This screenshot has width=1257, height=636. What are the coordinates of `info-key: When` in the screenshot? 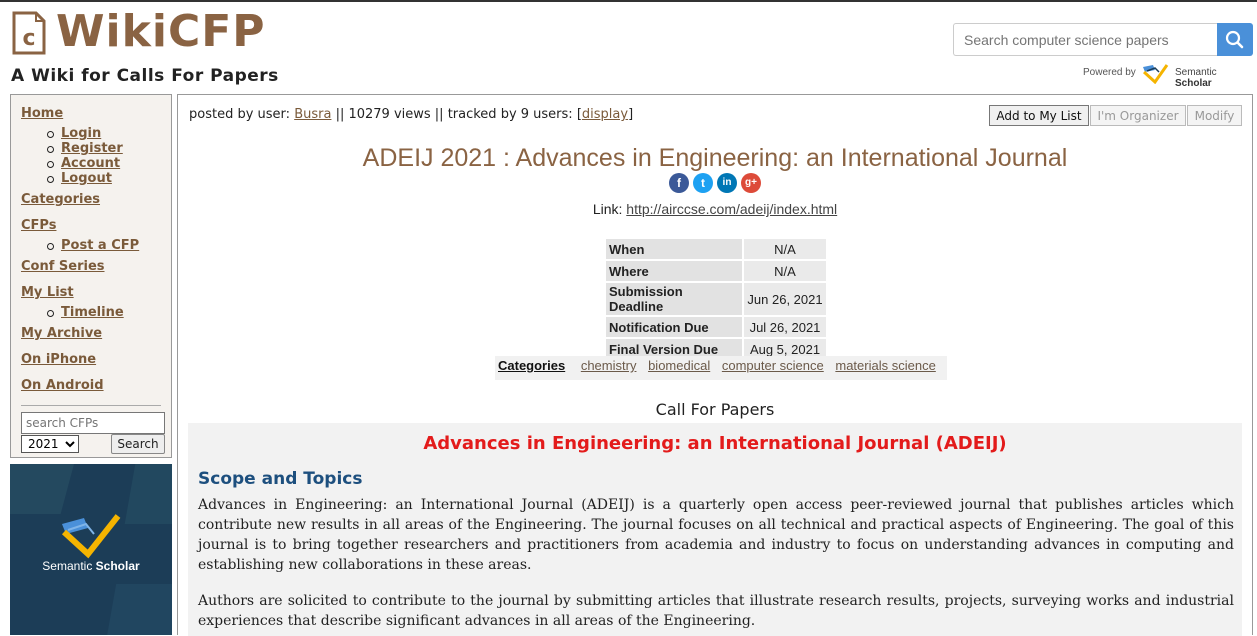 It's located at (674, 249).